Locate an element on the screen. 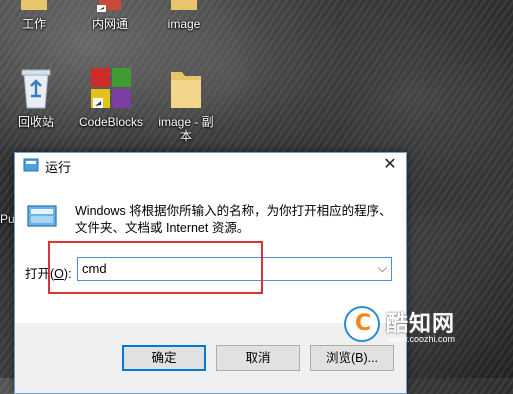  highlight-annotation is located at coordinates (155, 267).